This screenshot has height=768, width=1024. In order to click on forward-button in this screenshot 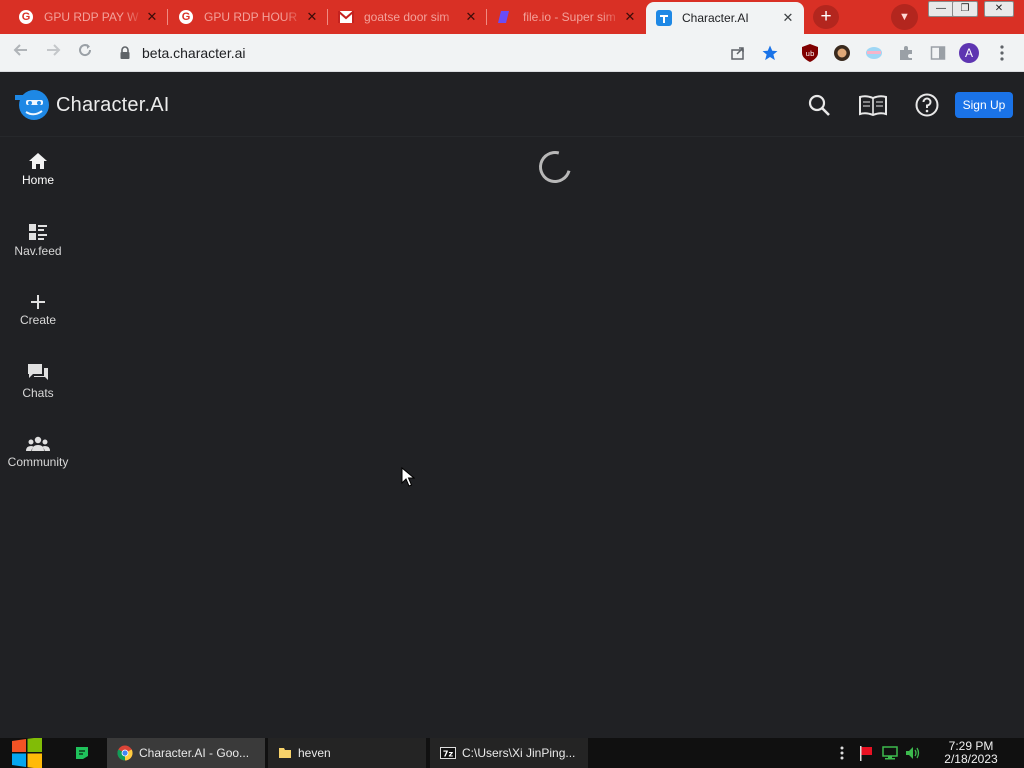, I will do `click(53, 53)`.